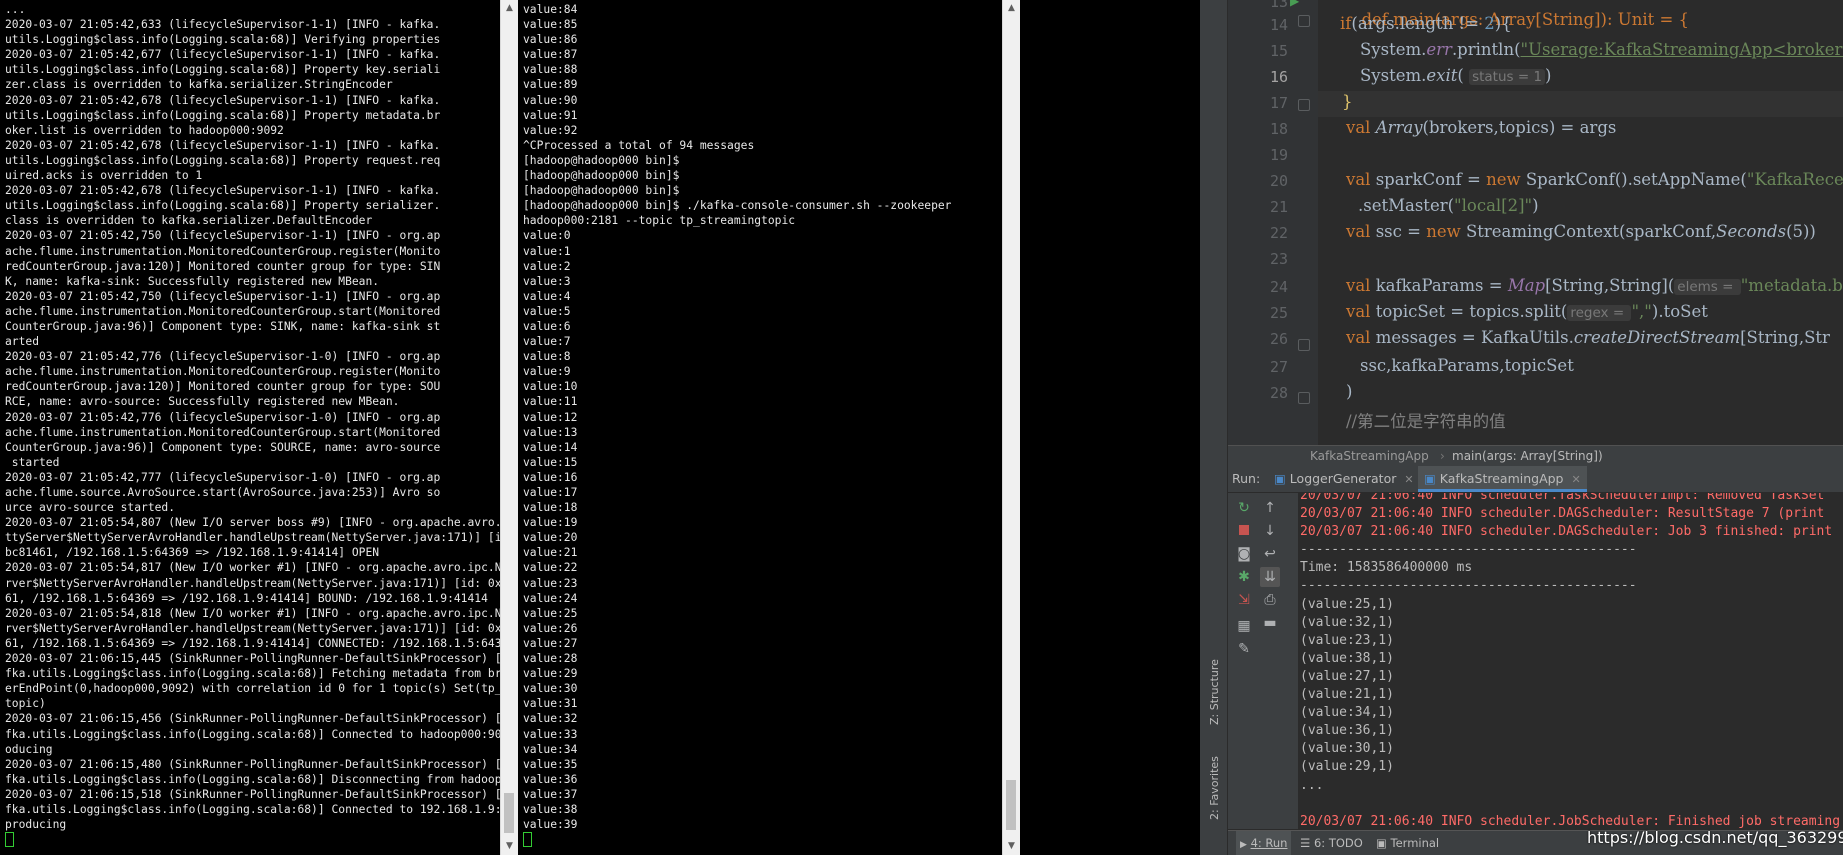  What do you see at coordinates (1399, 127) in the screenshot?
I see `code-token: Array` at bounding box center [1399, 127].